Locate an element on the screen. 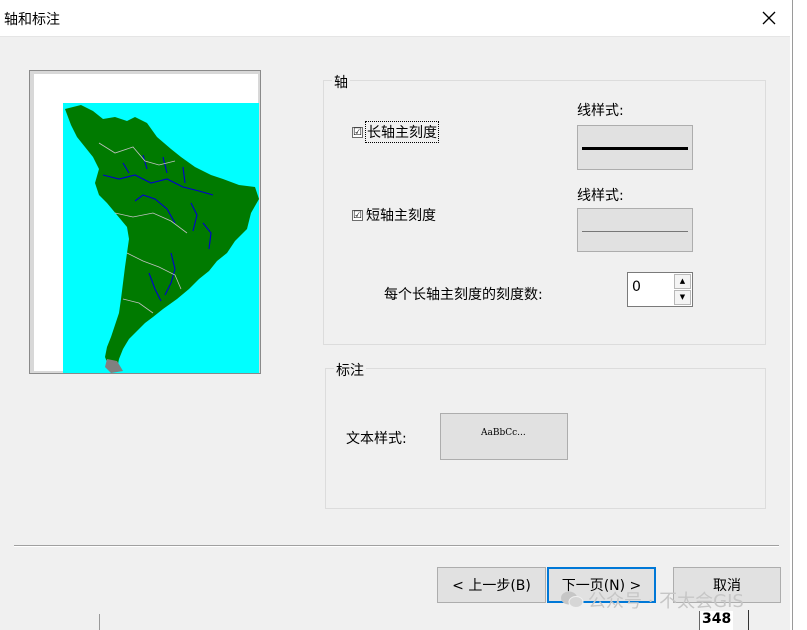 The width and height of the screenshot is (807, 630). minor-line-style-button is located at coordinates (635, 230).